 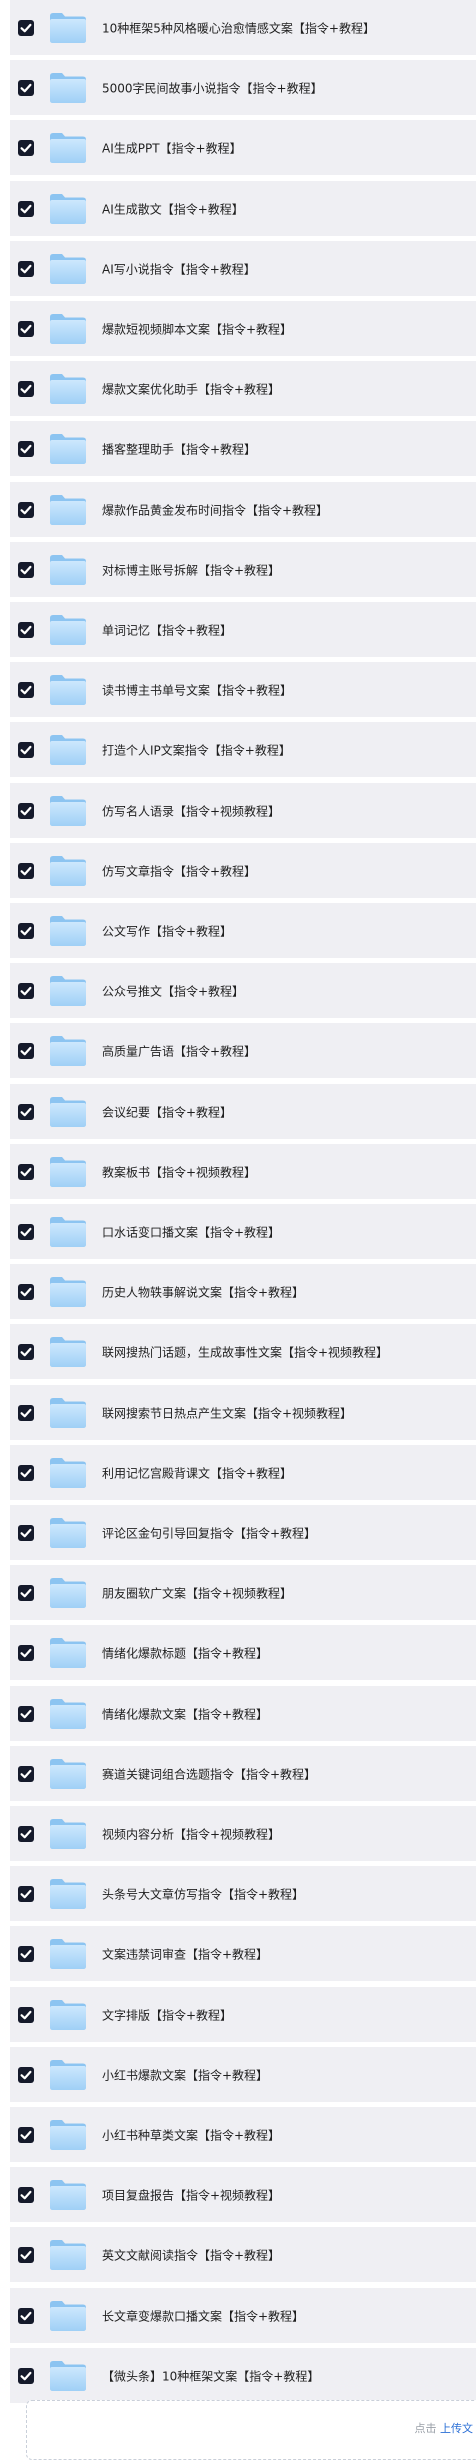 What do you see at coordinates (173, 991) in the screenshot?
I see `file-name-label: 公众号推文【指令+教程】` at bounding box center [173, 991].